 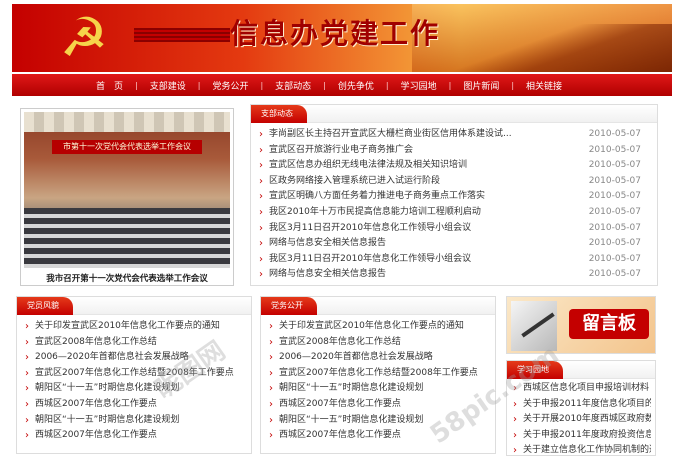 What do you see at coordinates (134, 306) in the screenshot?
I see `party-build-header: 党员风貌` at bounding box center [134, 306].